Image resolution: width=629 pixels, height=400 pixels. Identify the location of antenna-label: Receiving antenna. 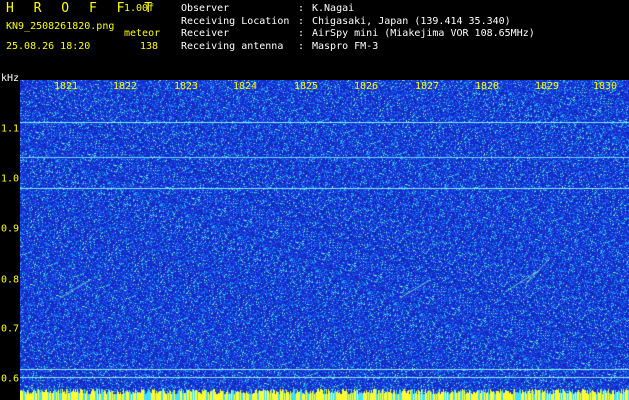
(232, 46).